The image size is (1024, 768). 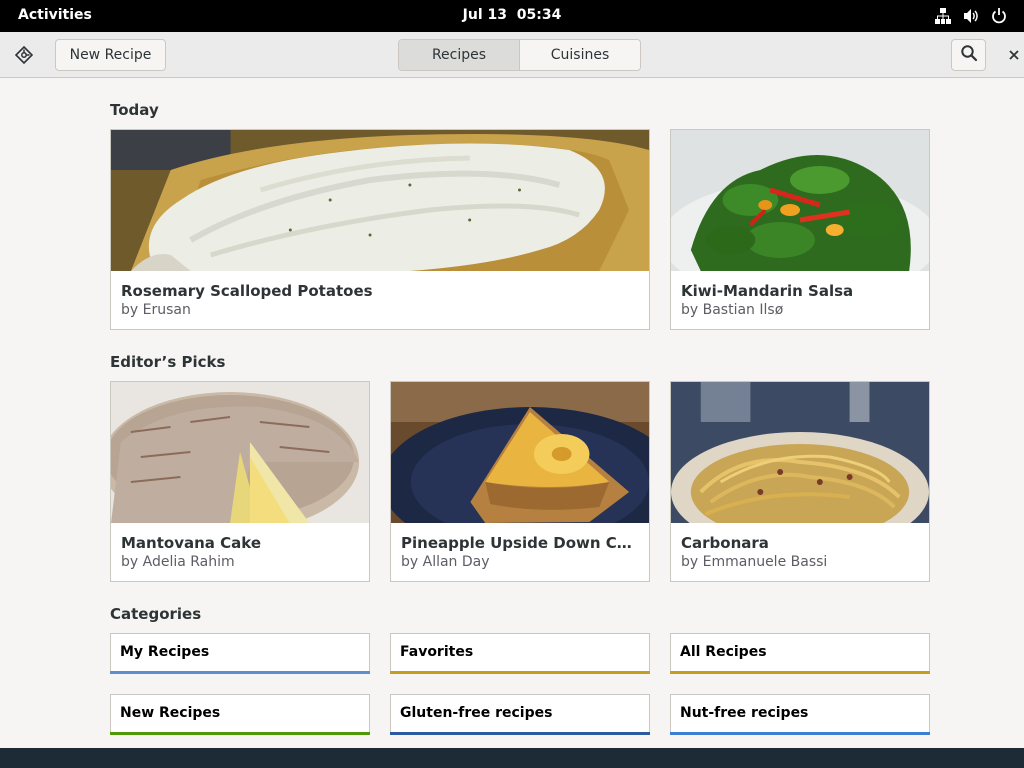 I want to click on clock: Jul 13 05:34, so click(x=512, y=15).